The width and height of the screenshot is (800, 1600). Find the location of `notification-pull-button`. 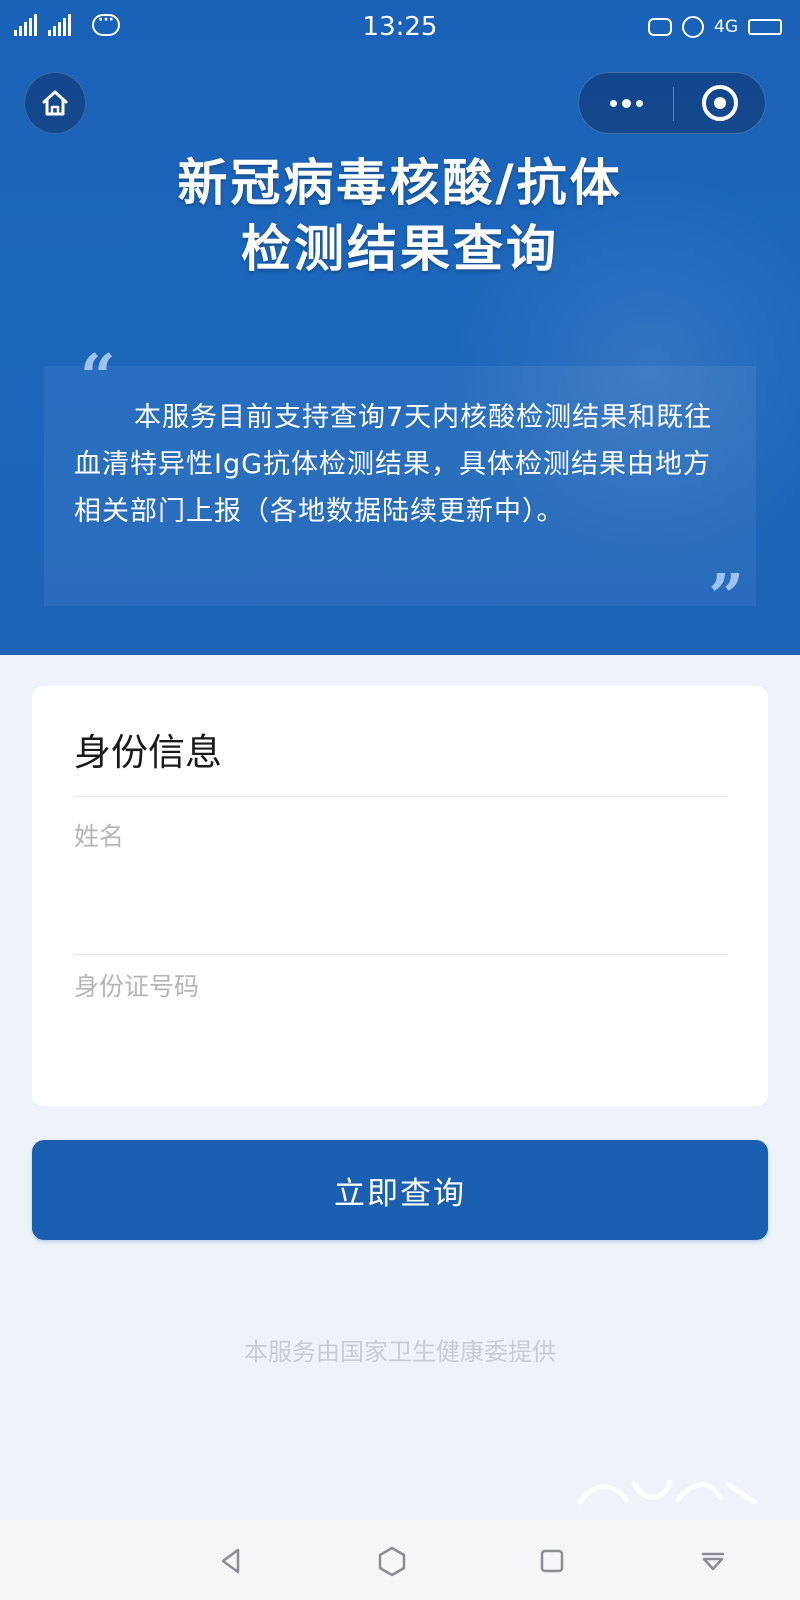

notification-pull-button is located at coordinates (713, 1561).